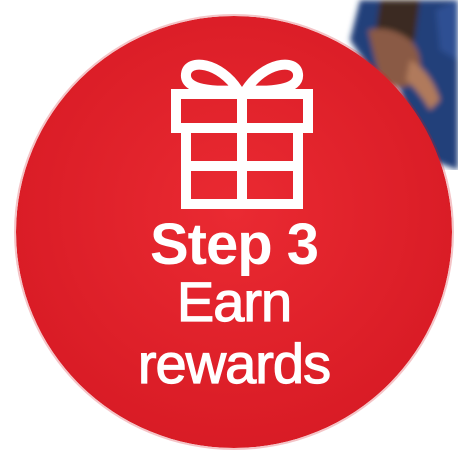  Describe the element at coordinates (234, 244) in the screenshot. I see `step-label: Step 3` at that location.